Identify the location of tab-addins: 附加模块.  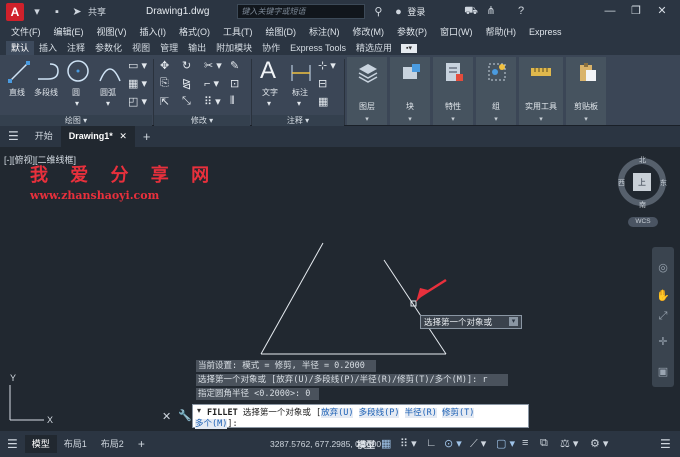
(234, 48).